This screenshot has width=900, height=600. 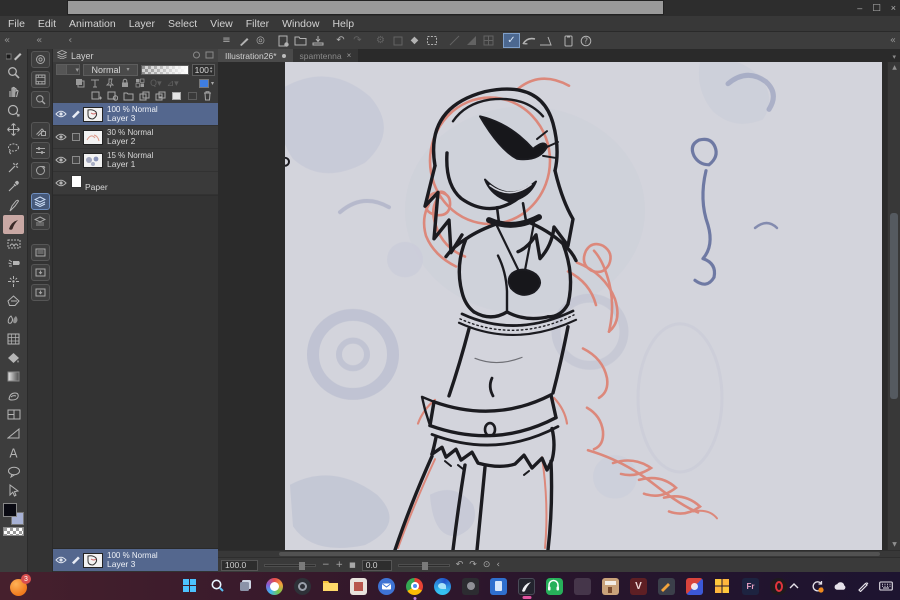 What do you see at coordinates (113, 97) in the screenshot?
I see `new-layer-settings-icon` at bounding box center [113, 97].